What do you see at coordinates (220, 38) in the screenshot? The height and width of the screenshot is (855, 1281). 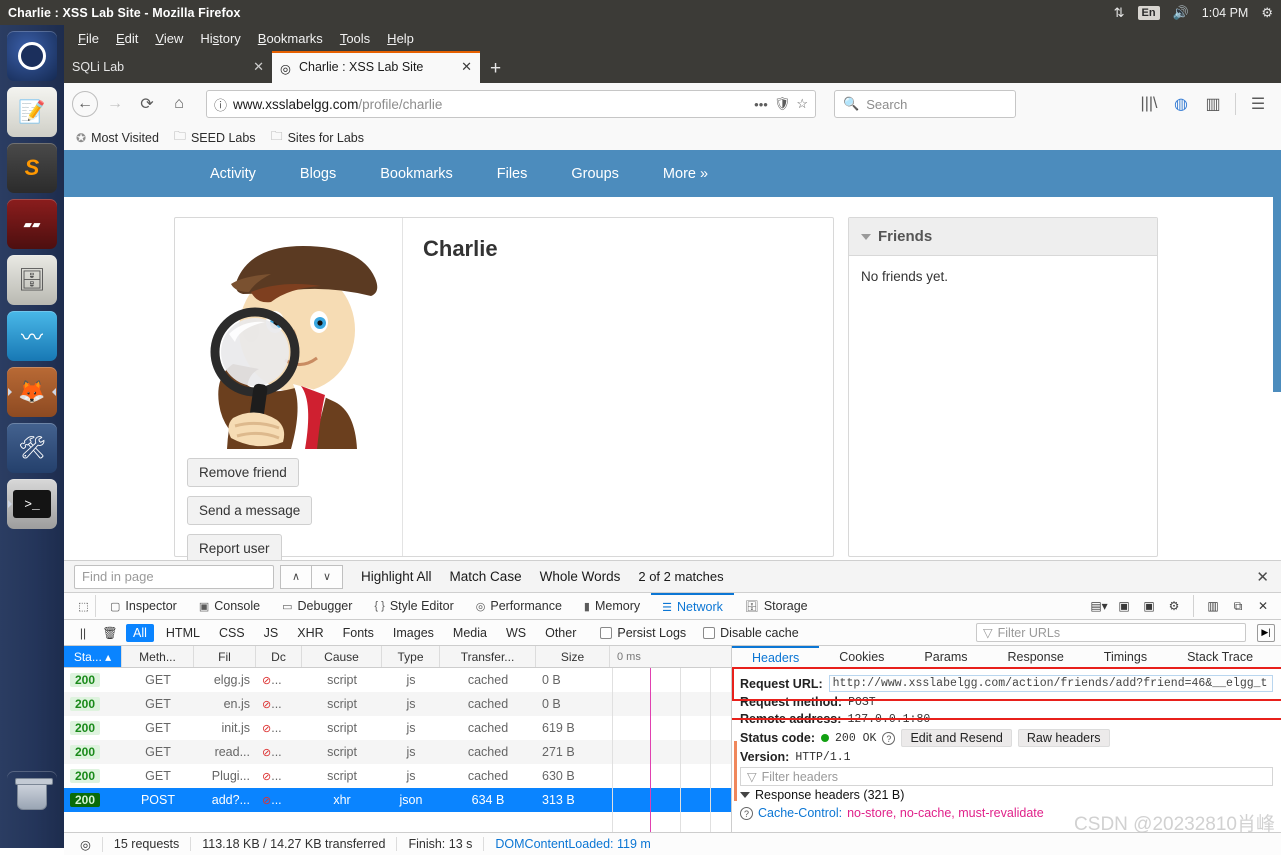 I see `menu-history: History` at bounding box center [220, 38].